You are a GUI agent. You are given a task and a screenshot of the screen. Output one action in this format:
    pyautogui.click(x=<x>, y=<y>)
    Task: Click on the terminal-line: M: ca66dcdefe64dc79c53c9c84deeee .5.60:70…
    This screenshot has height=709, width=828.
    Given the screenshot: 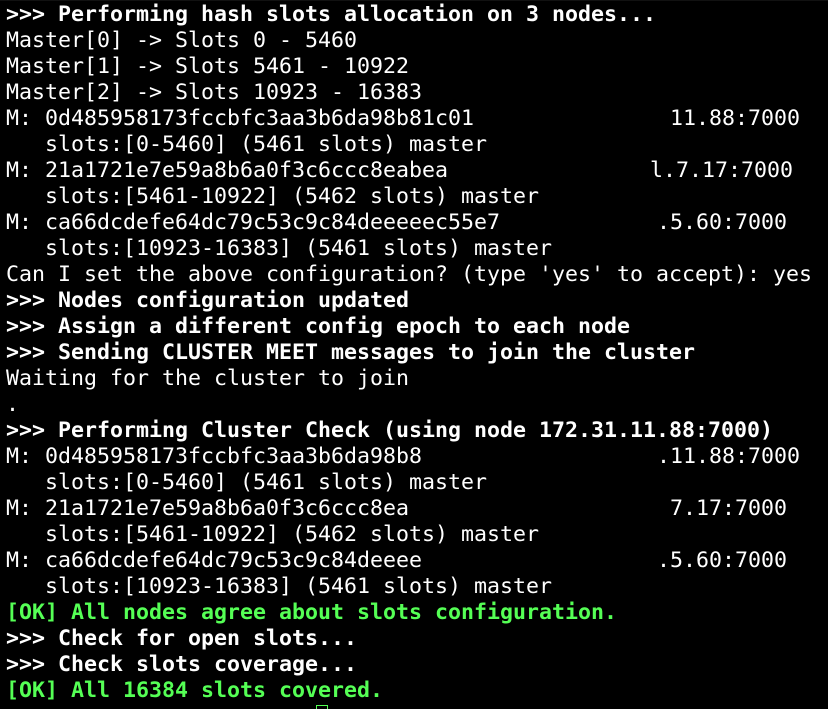 What is the action you would take?
    pyautogui.click(x=409, y=561)
    